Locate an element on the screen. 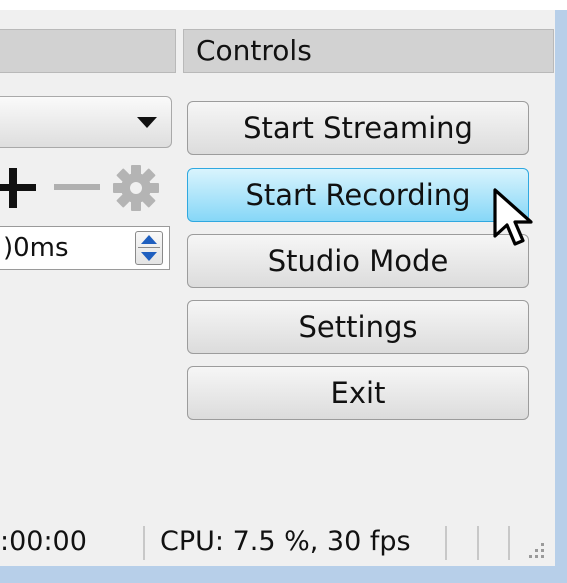 This screenshot has height=583, width=567. spin-divider is located at coordinates (149, 247).